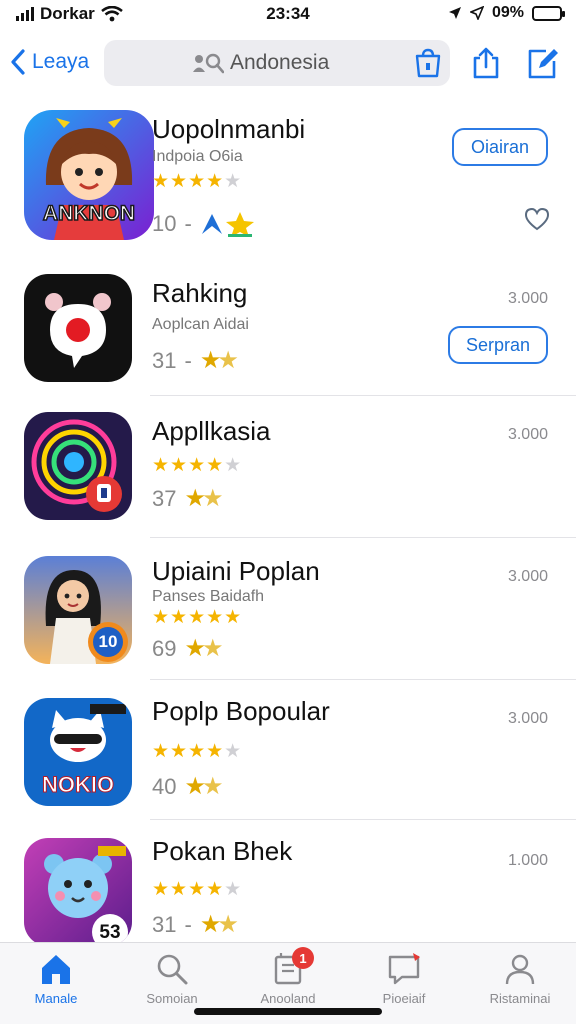 This screenshot has width=576, height=1024. I want to click on location-outline-icon, so click(476, 13).